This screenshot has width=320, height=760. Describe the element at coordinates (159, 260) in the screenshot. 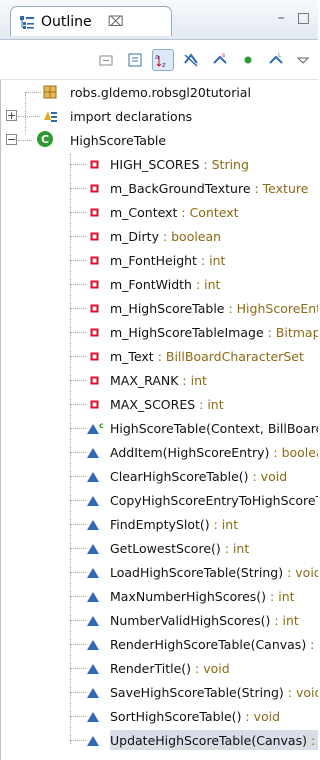

I see `tree-row-member: m_FontHeight : int` at that location.